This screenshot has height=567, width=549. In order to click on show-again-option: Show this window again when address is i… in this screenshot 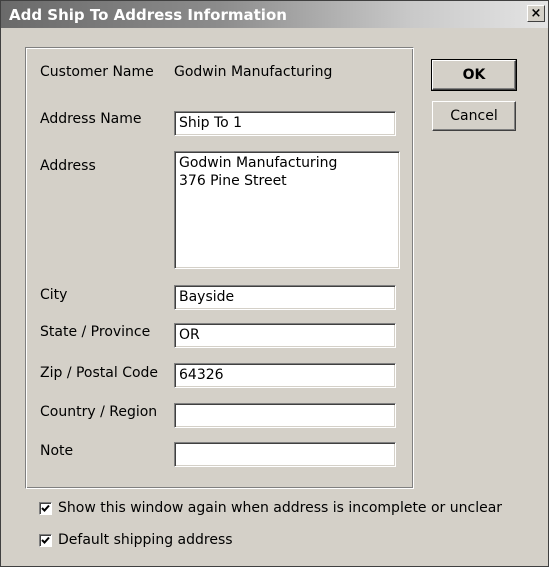, I will do `click(270, 508)`.